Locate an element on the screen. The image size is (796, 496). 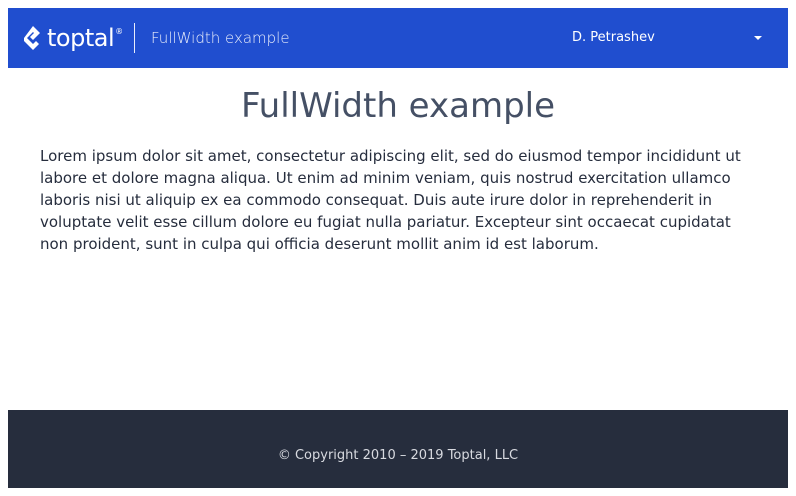
user-menu-dropdown: D. Petrashev is located at coordinates (668, 38).